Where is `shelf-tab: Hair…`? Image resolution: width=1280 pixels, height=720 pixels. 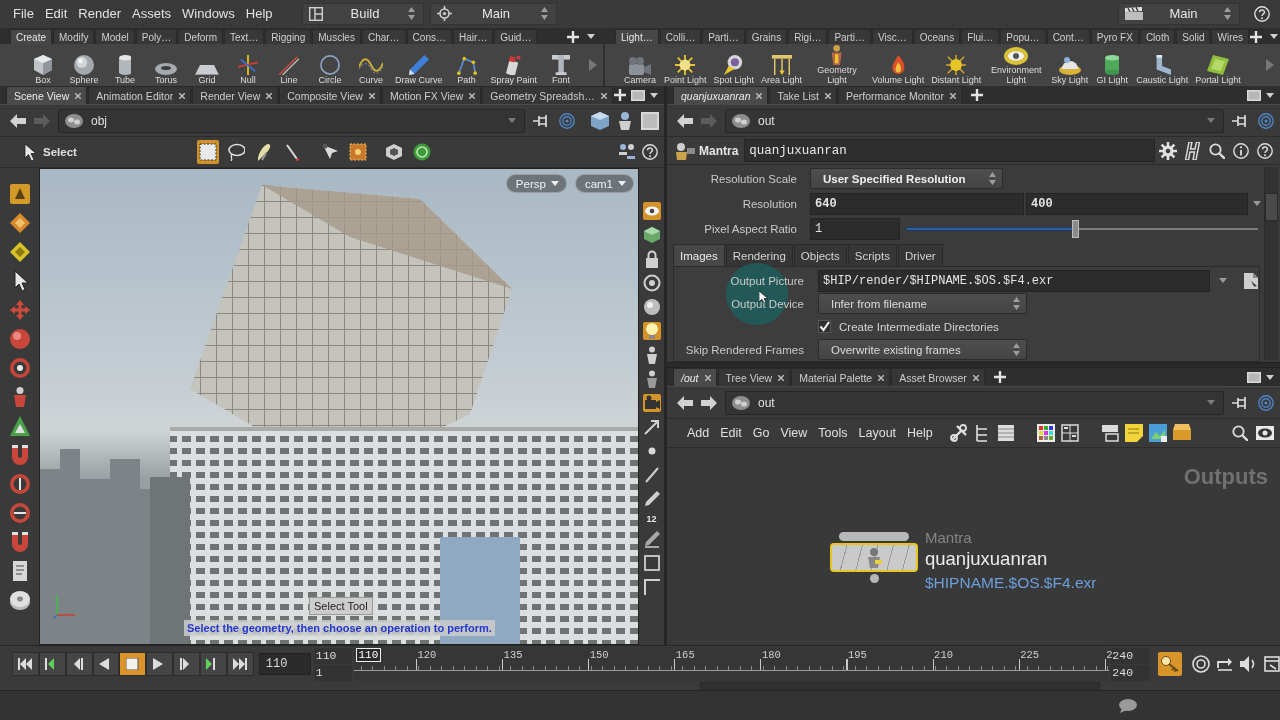
shelf-tab: Hair… is located at coordinates (473, 36).